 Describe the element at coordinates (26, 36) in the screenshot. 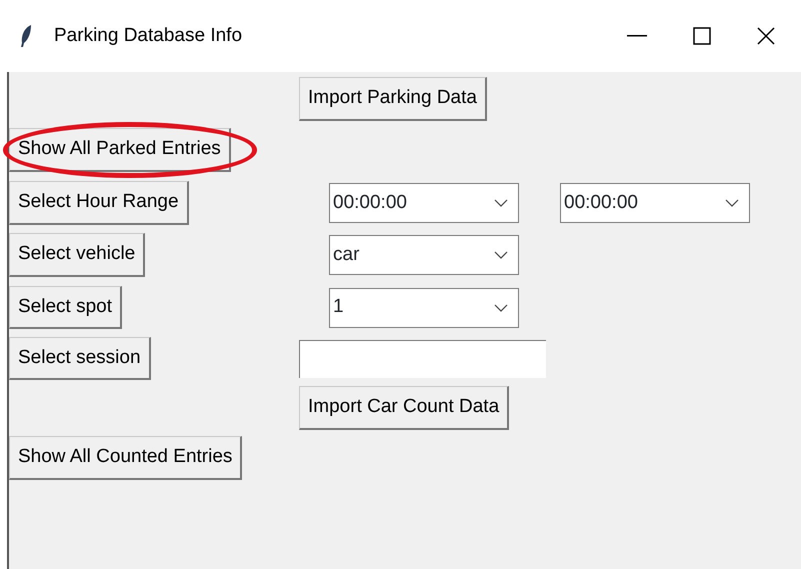

I see `feather-icon` at that location.